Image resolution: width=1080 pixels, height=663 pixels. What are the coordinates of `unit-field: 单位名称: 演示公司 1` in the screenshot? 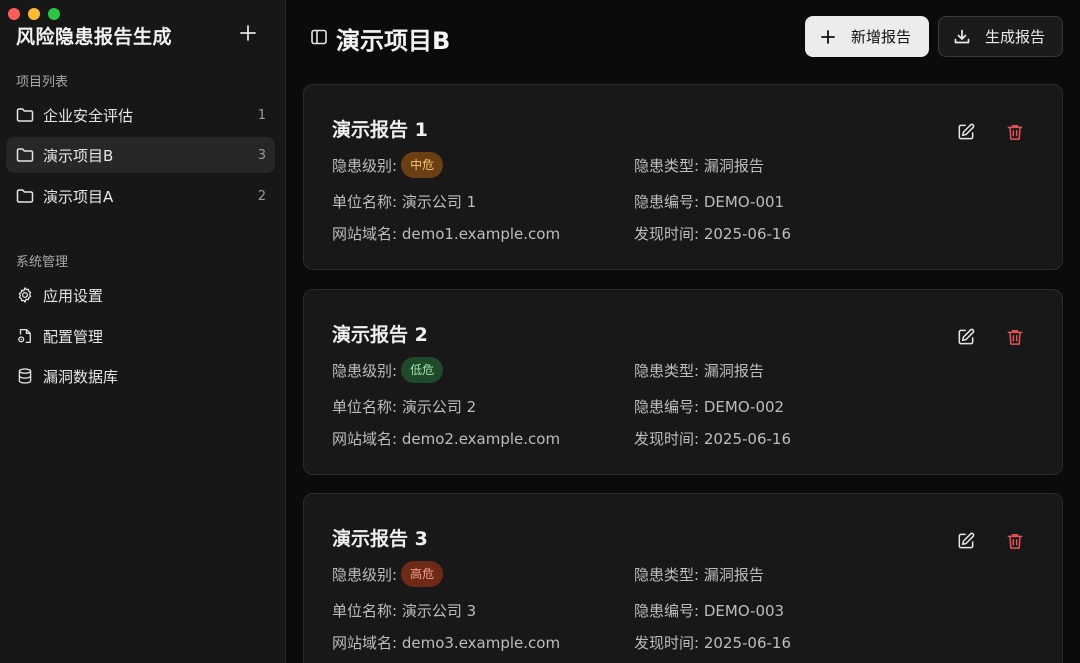 It's located at (404, 201).